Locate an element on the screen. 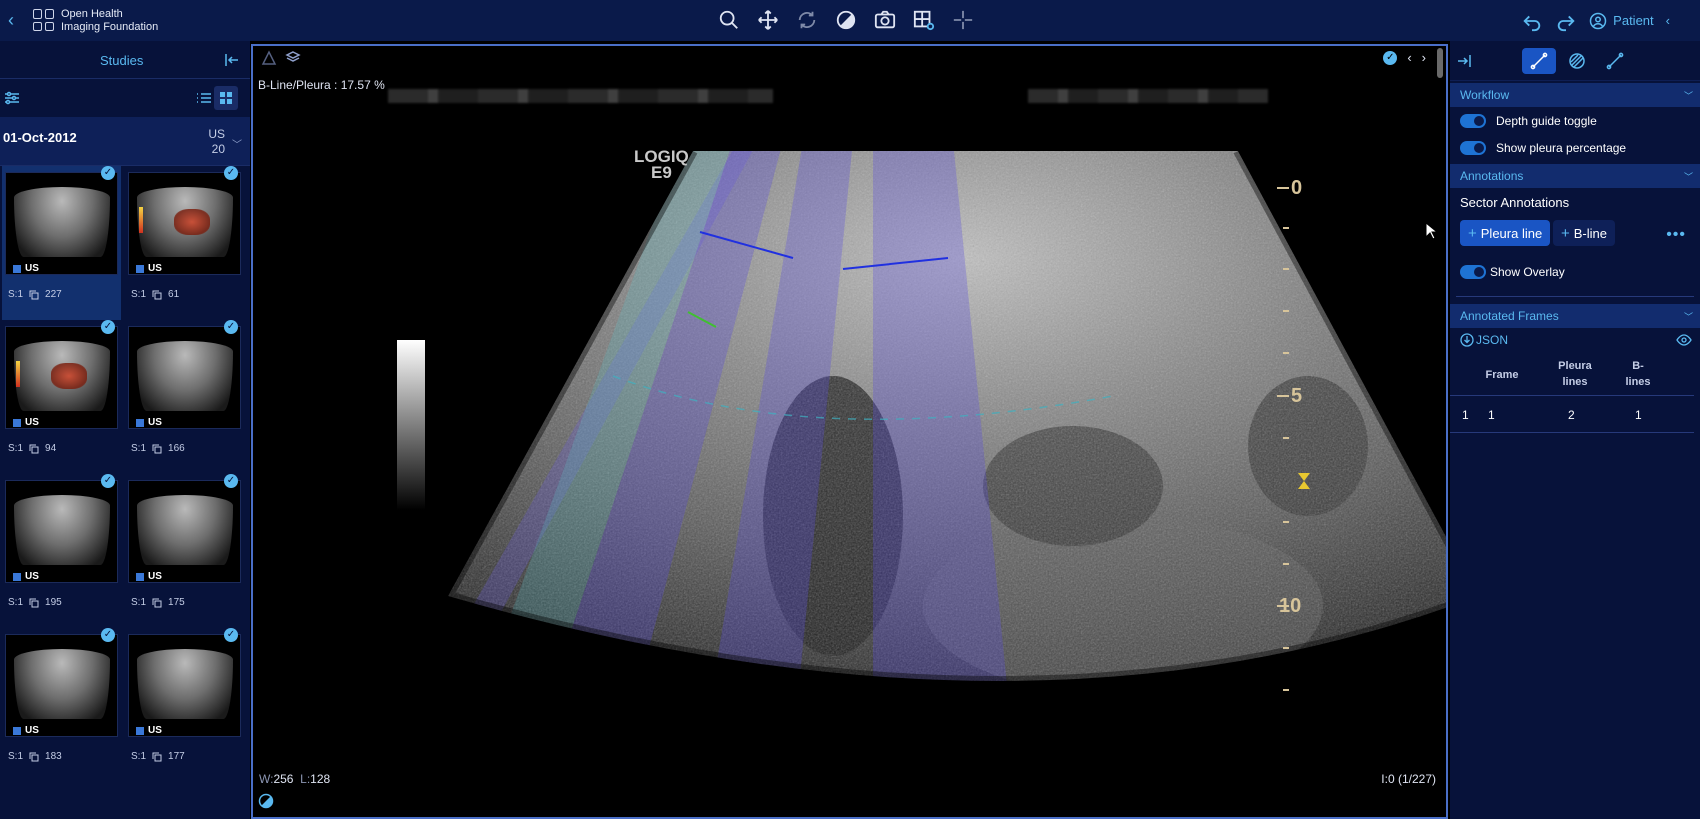 Image resolution: width=1700 pixels, height=819 pixels. sliders-icon is located at coordinates (12, 98).